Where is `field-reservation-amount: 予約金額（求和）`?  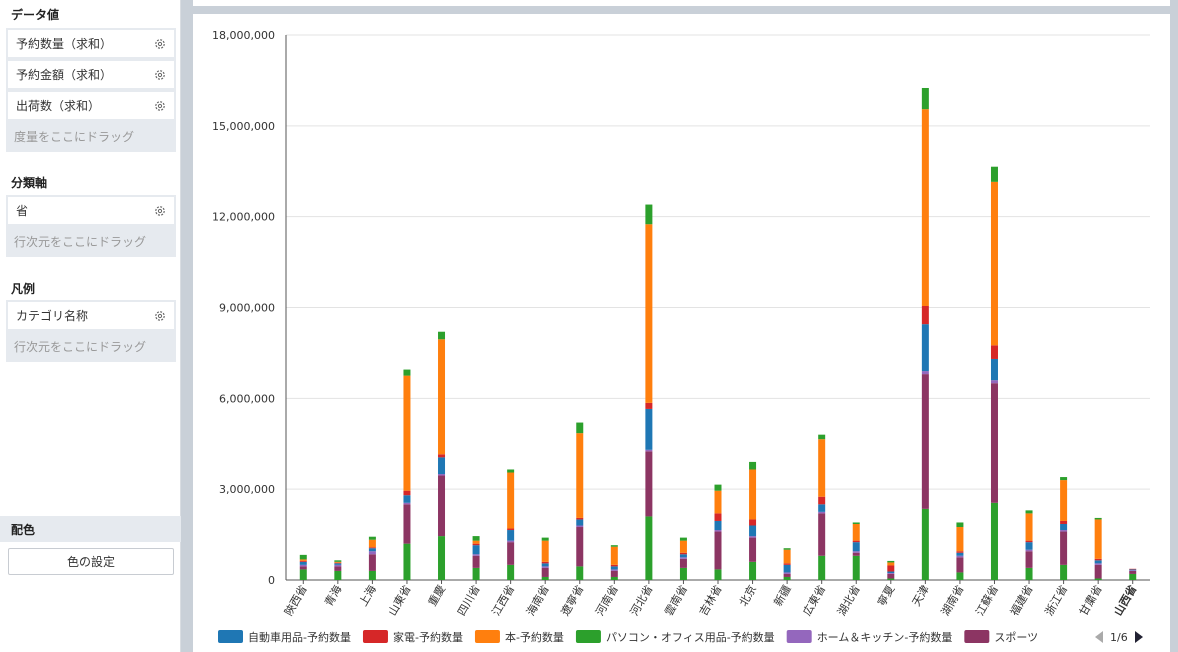 field-reservation-amount: 予約金額（求和） is located at coordinates (91, 74).